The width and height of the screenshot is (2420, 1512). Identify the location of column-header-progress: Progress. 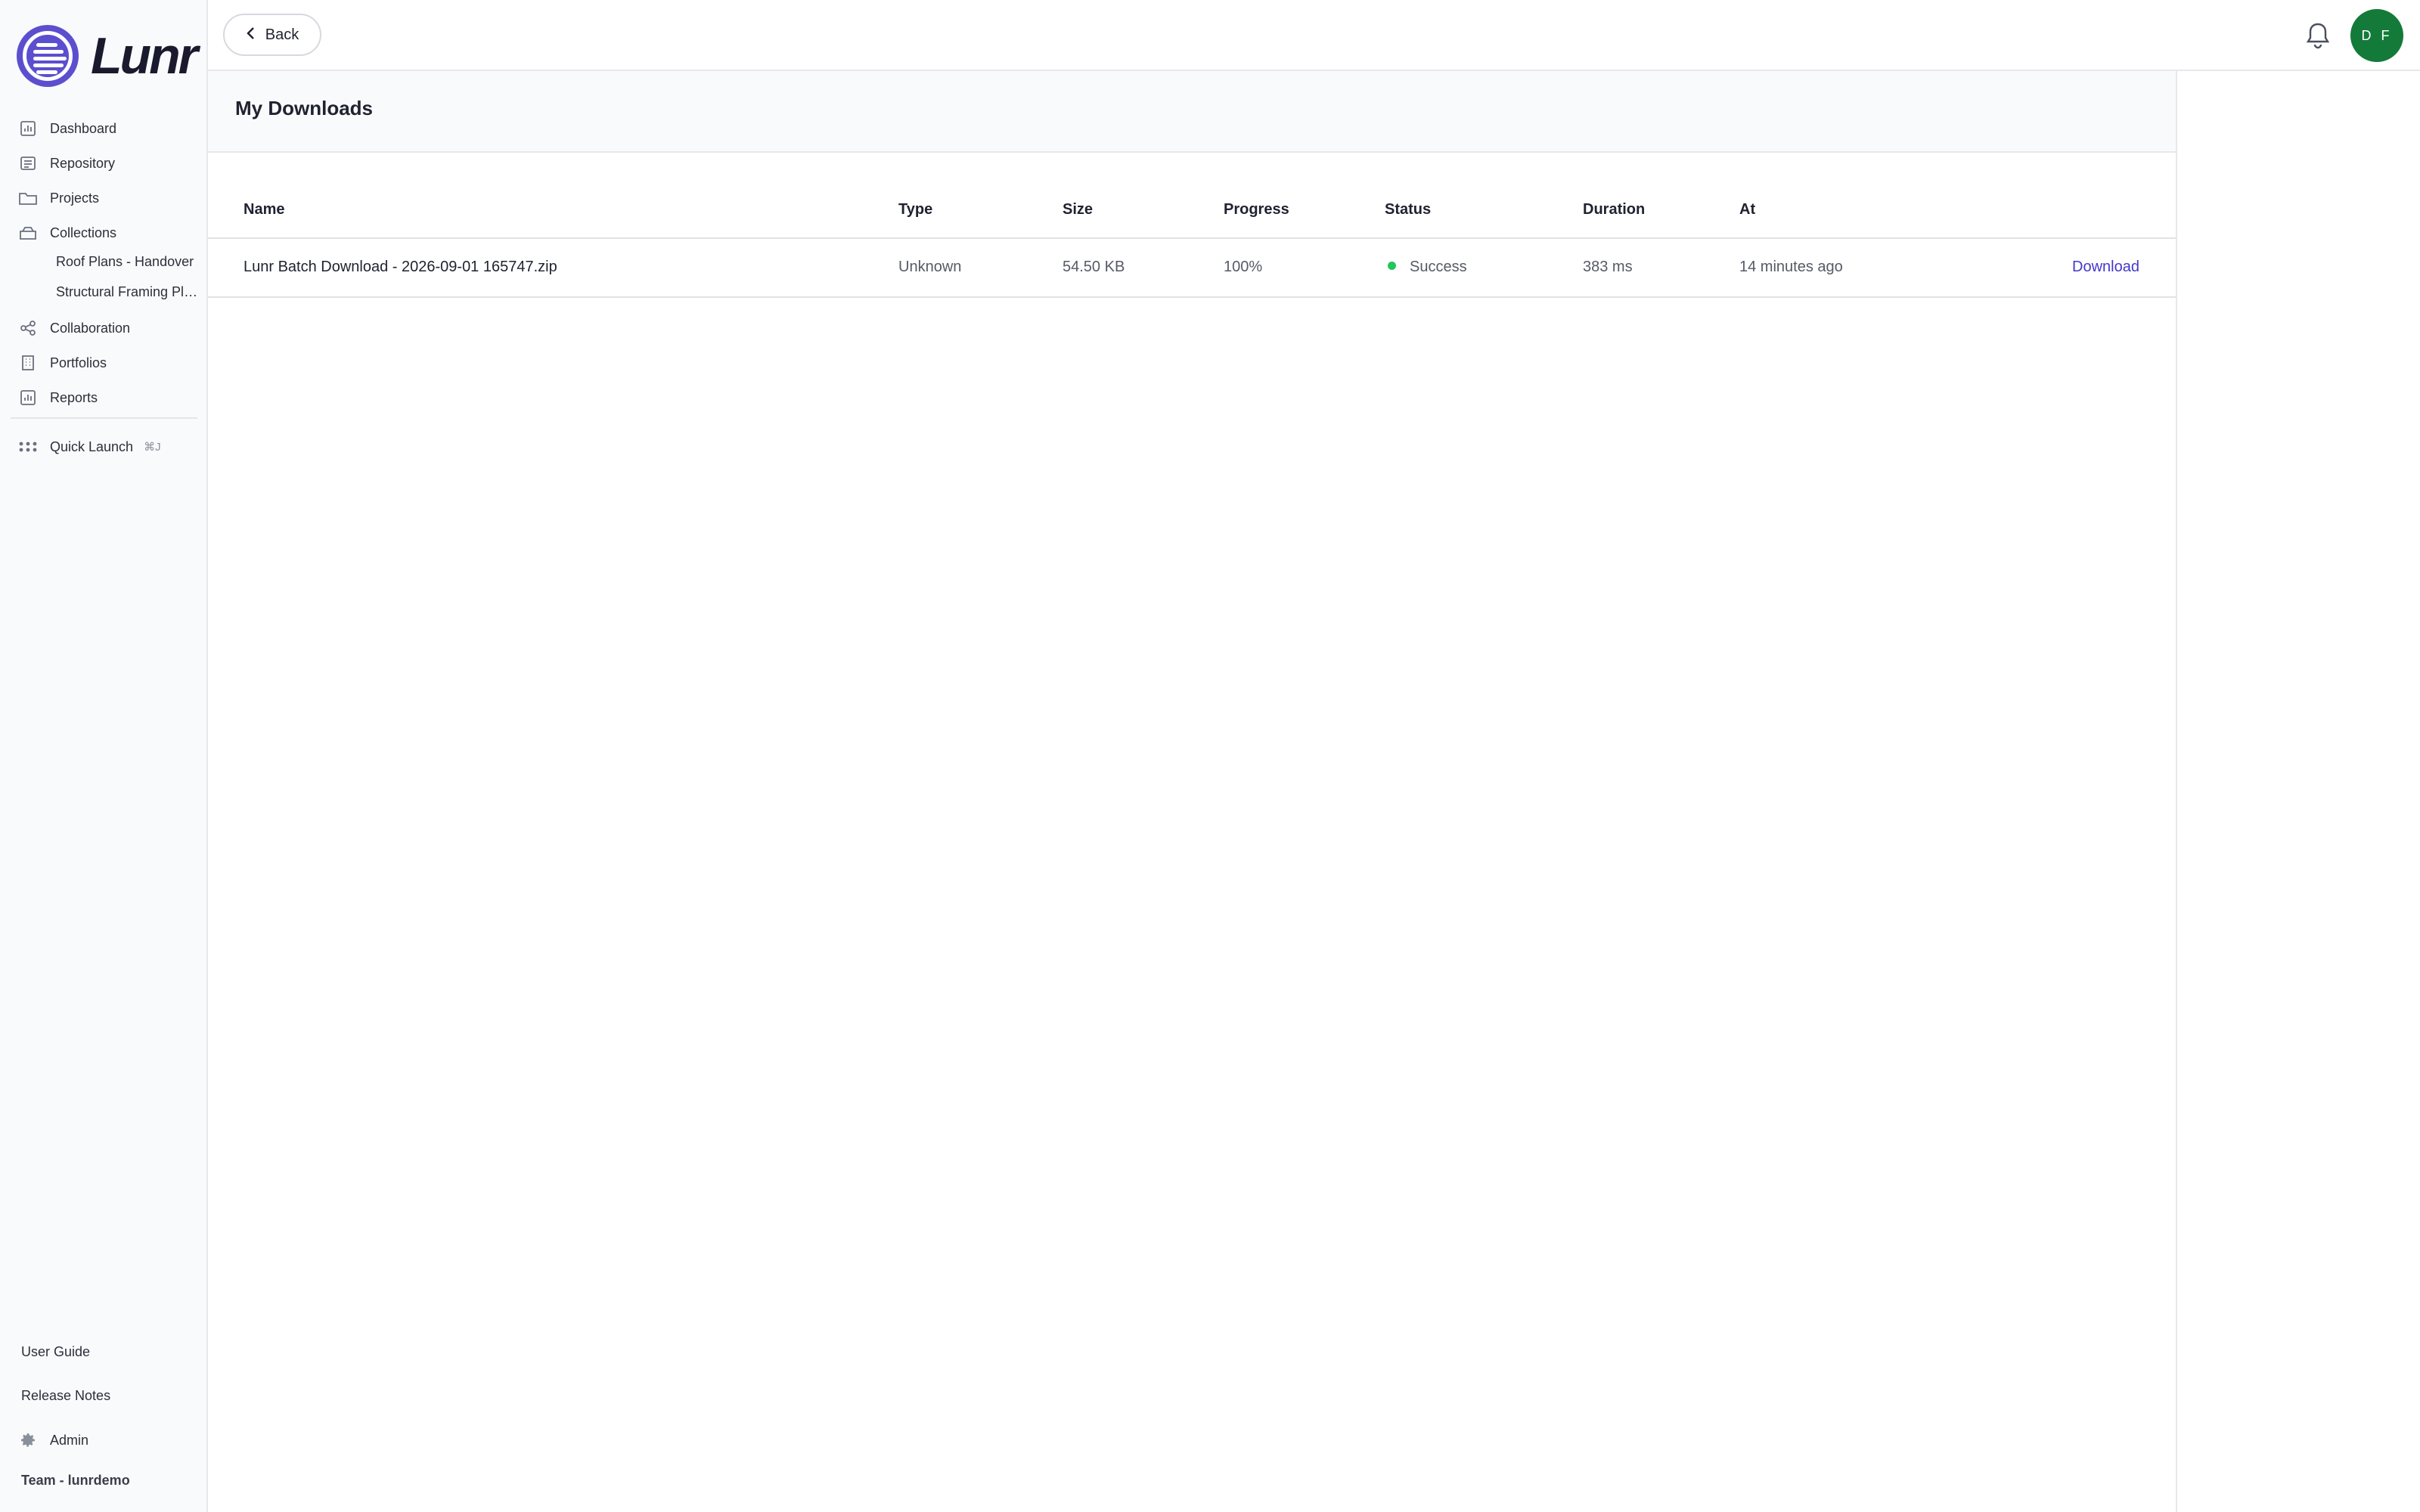
(1256, 209).